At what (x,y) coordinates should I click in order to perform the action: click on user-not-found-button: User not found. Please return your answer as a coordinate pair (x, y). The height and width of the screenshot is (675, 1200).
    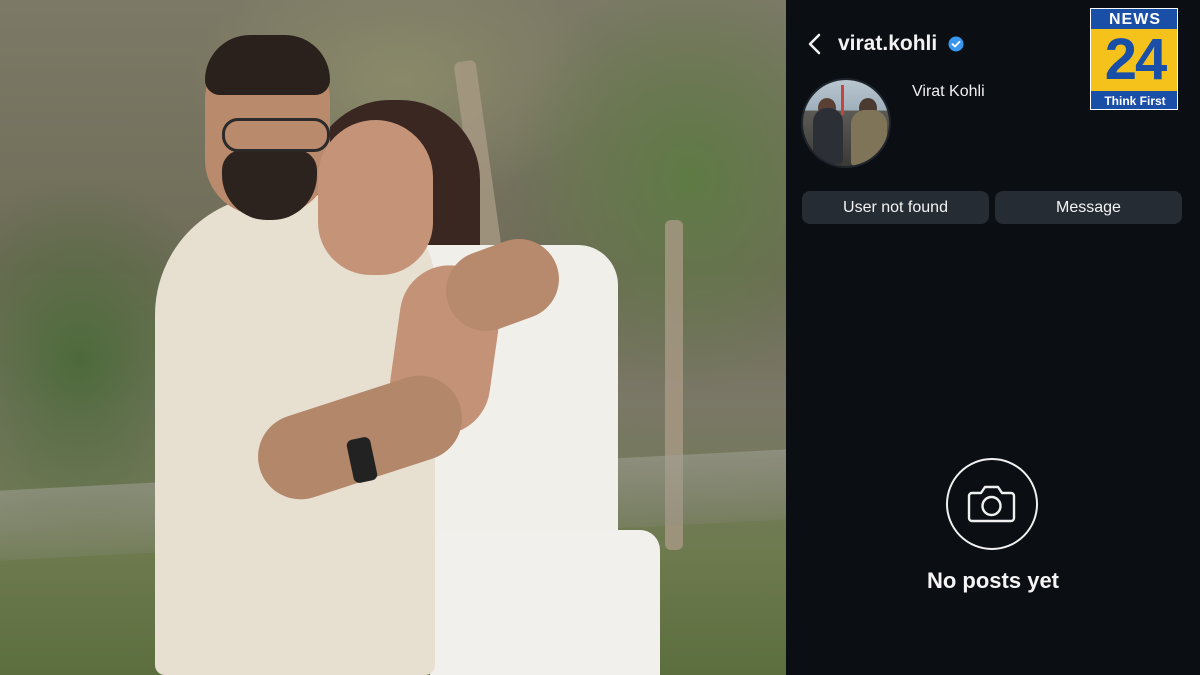
    Looking at the image, I should click on (895, 207).